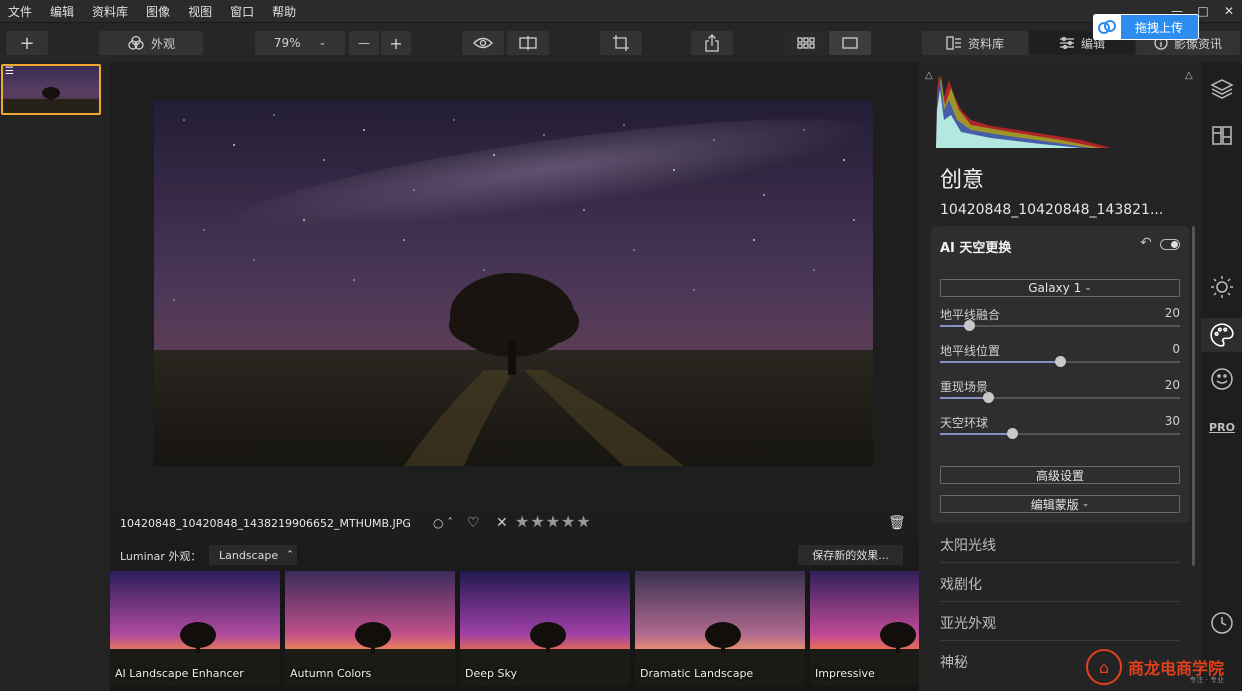  I want to click on layers-icon, so click(1222, 89).